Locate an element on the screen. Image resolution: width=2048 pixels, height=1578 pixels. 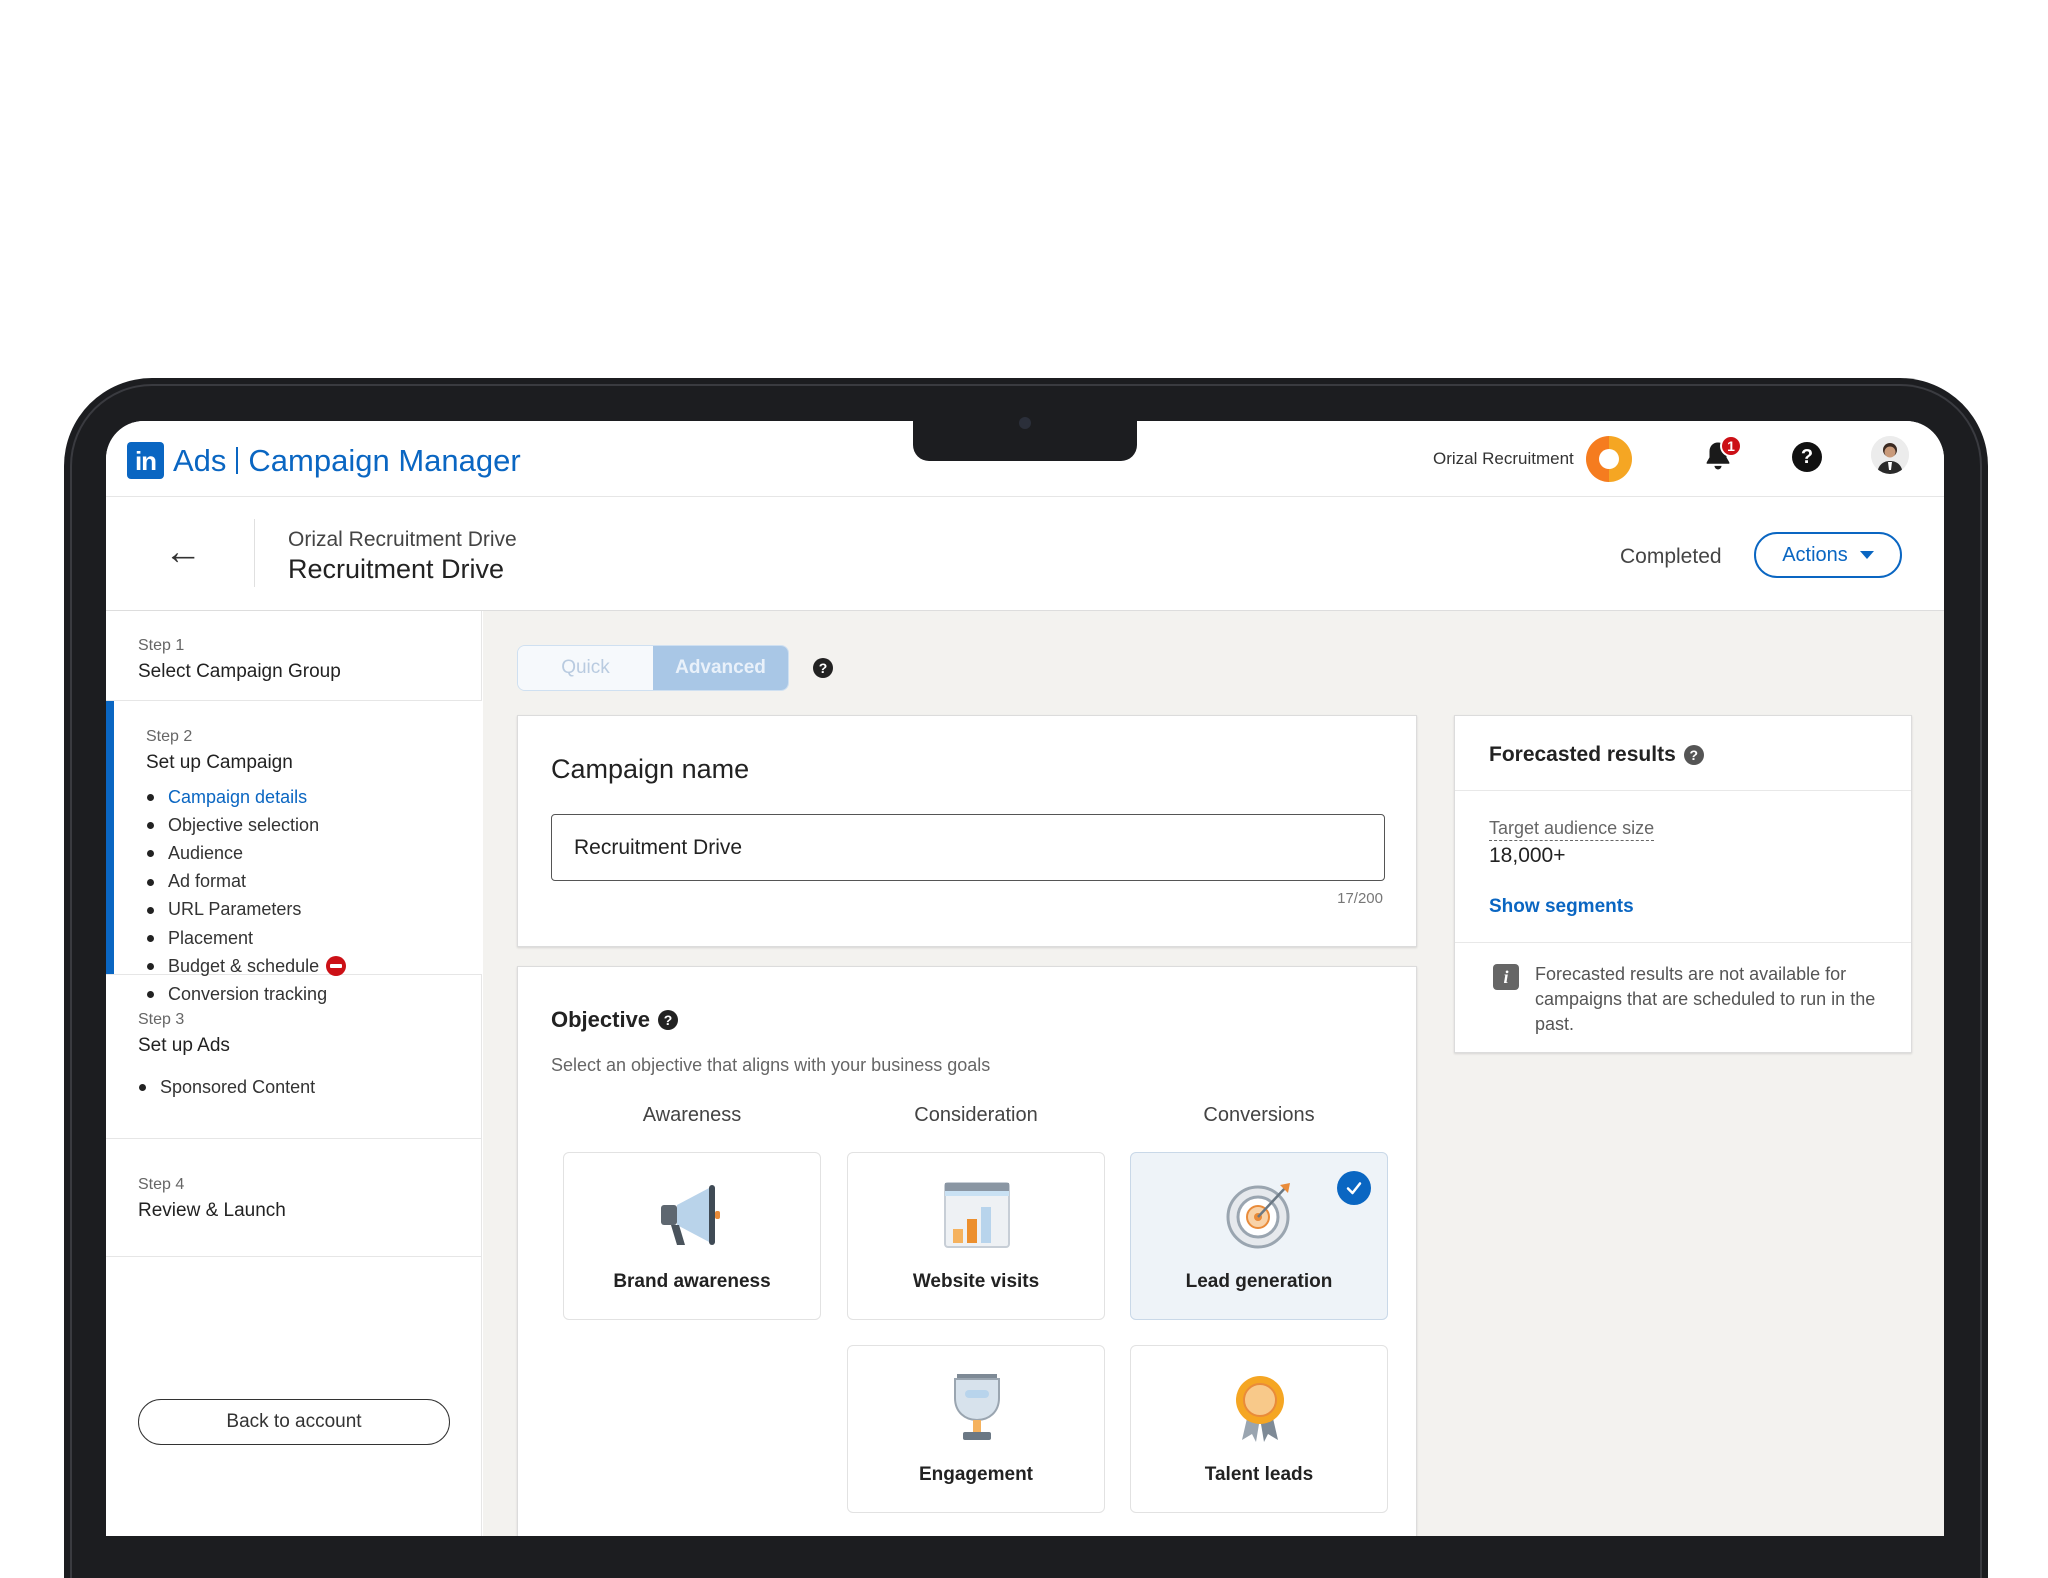
tile-label: Lead generation is located at coordinates (1259, 1281).